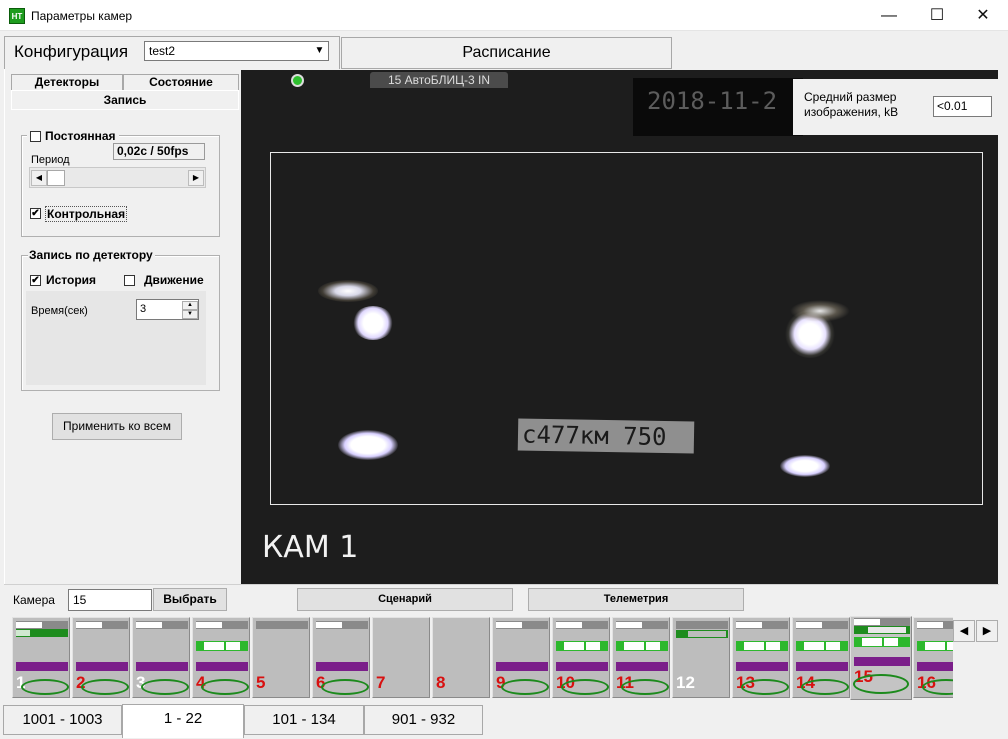 The height and width of the screenshot is (739, 1008). Describe the element at coordinates (71, 51) in the screenshot. I see `configuration-label: Конфигурация` at that location.